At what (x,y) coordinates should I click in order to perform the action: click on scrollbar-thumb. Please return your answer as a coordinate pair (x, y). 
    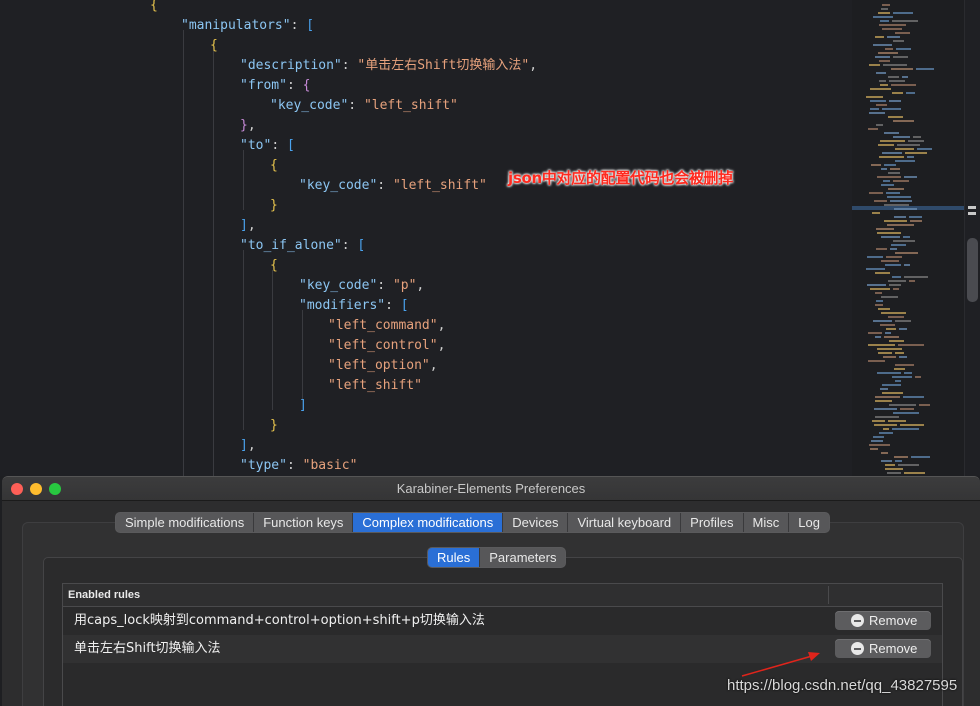
    Looking at the image, I should click on (972, 270).